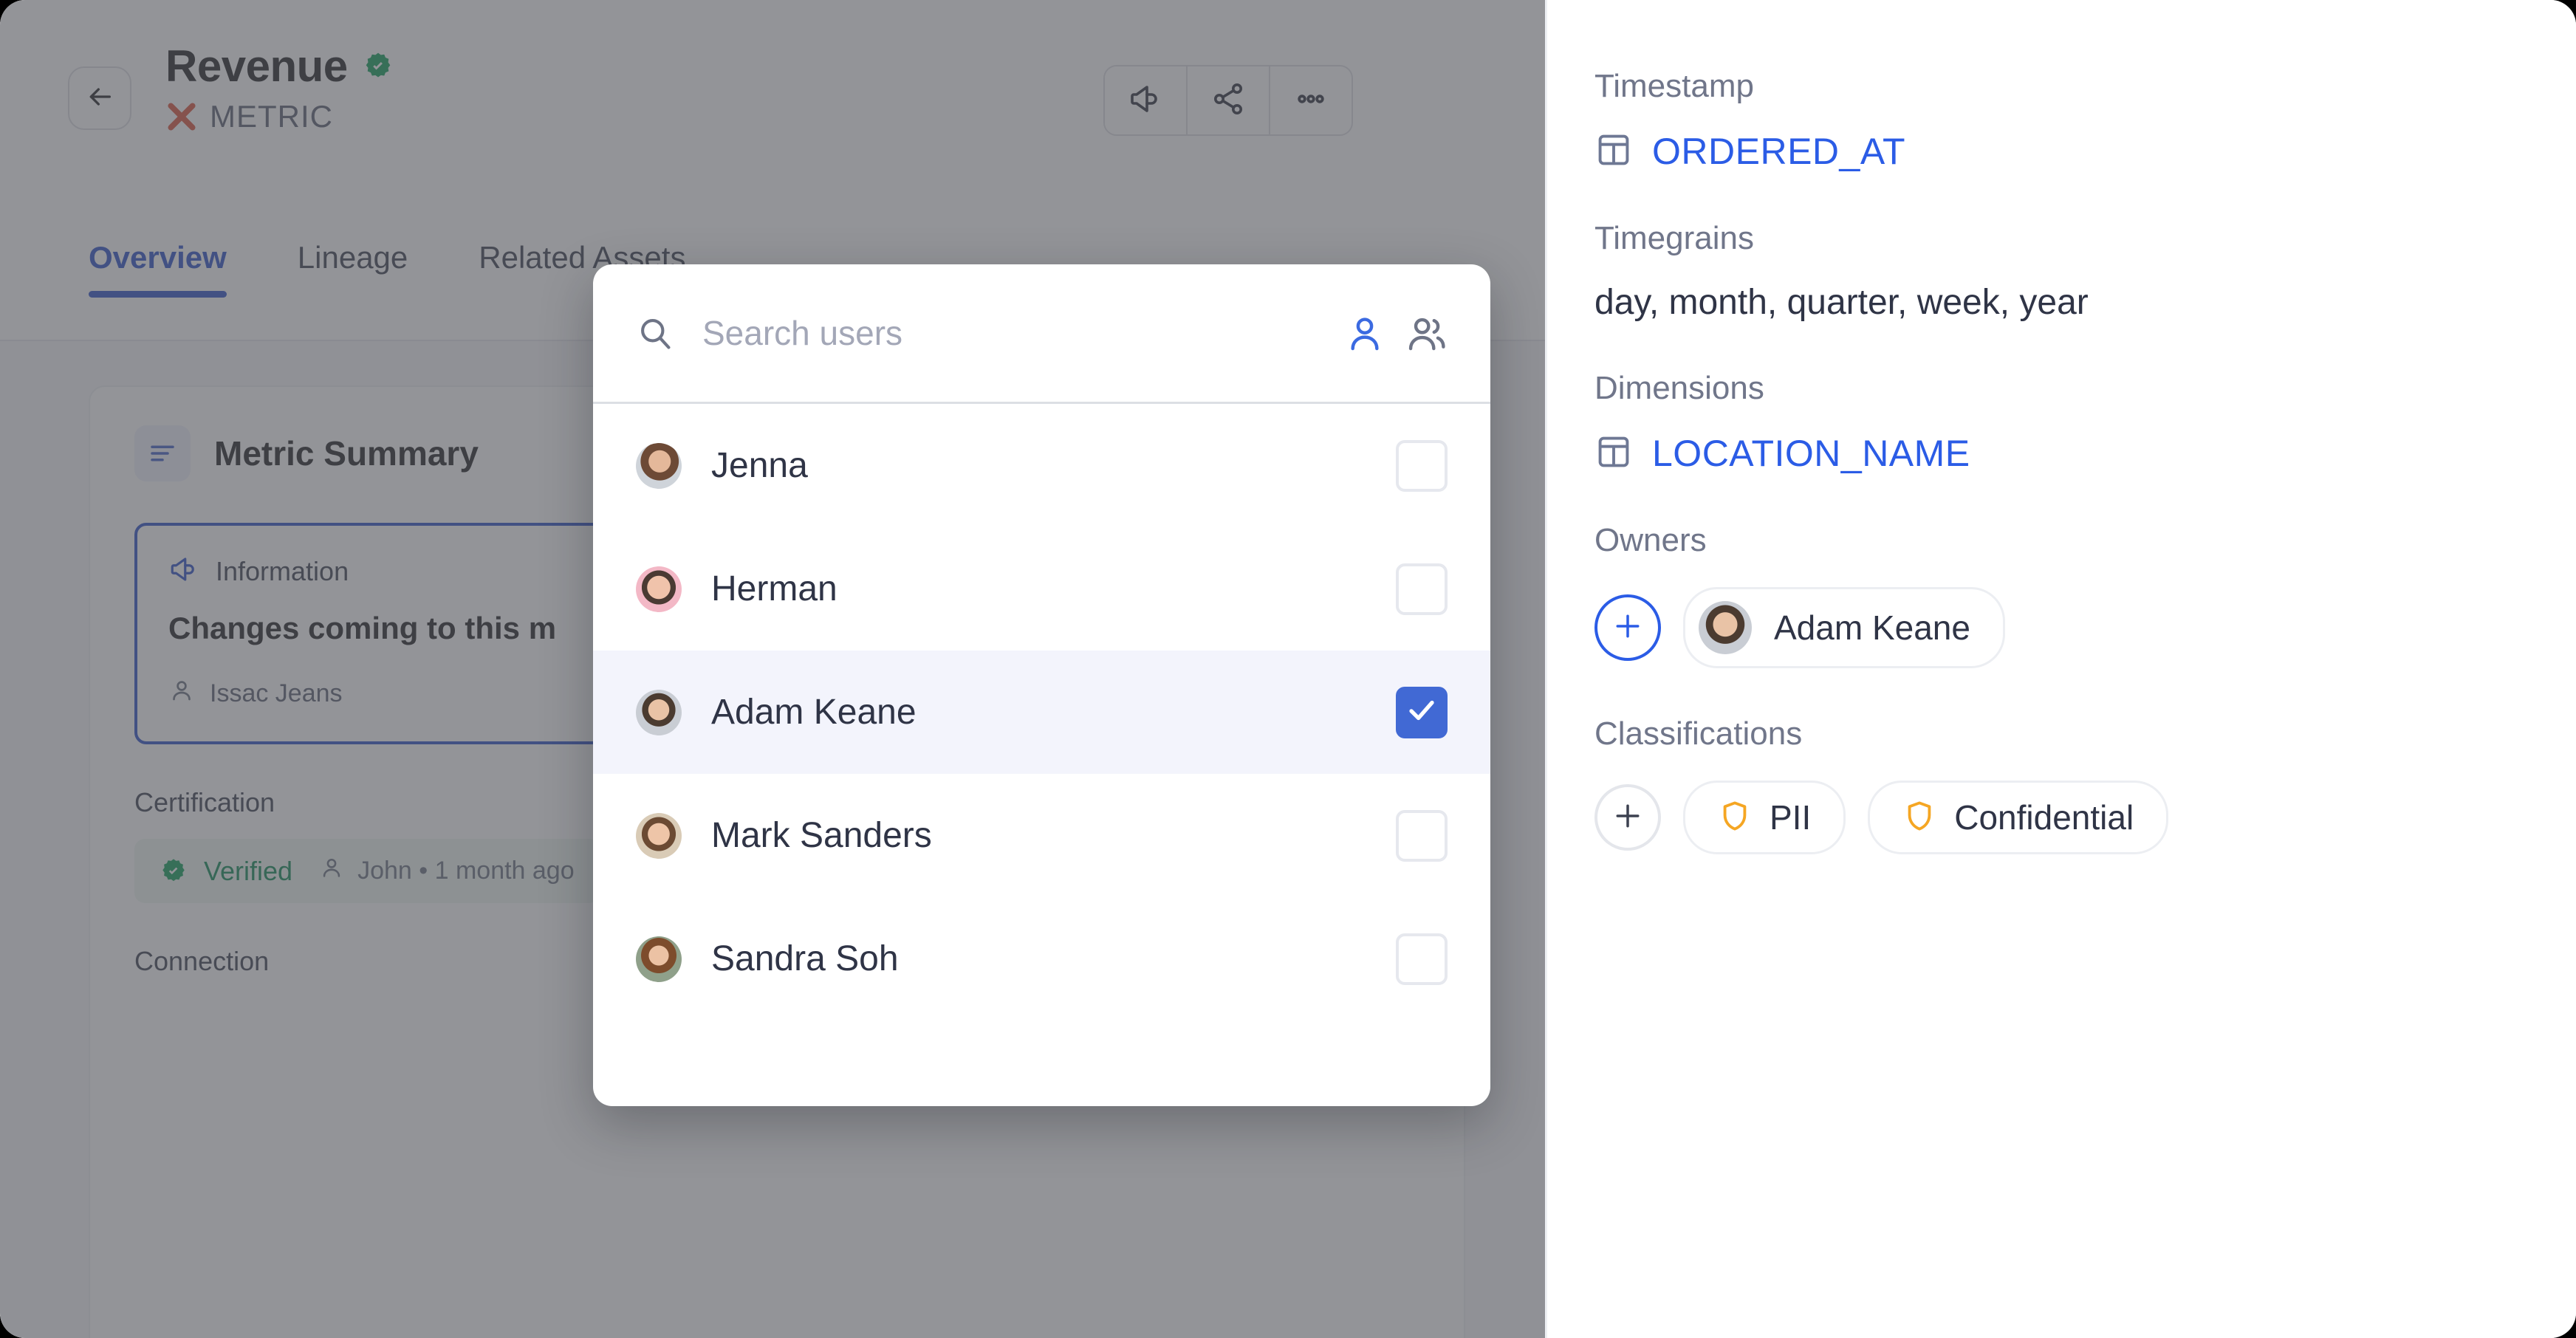 The height and width of the screenshot is (1338, 2576). What do you see at coordinates (1041, 835) in the screenshot?
I see `user-list-item: Mark Sanders` at bounding box center [1041, 835].